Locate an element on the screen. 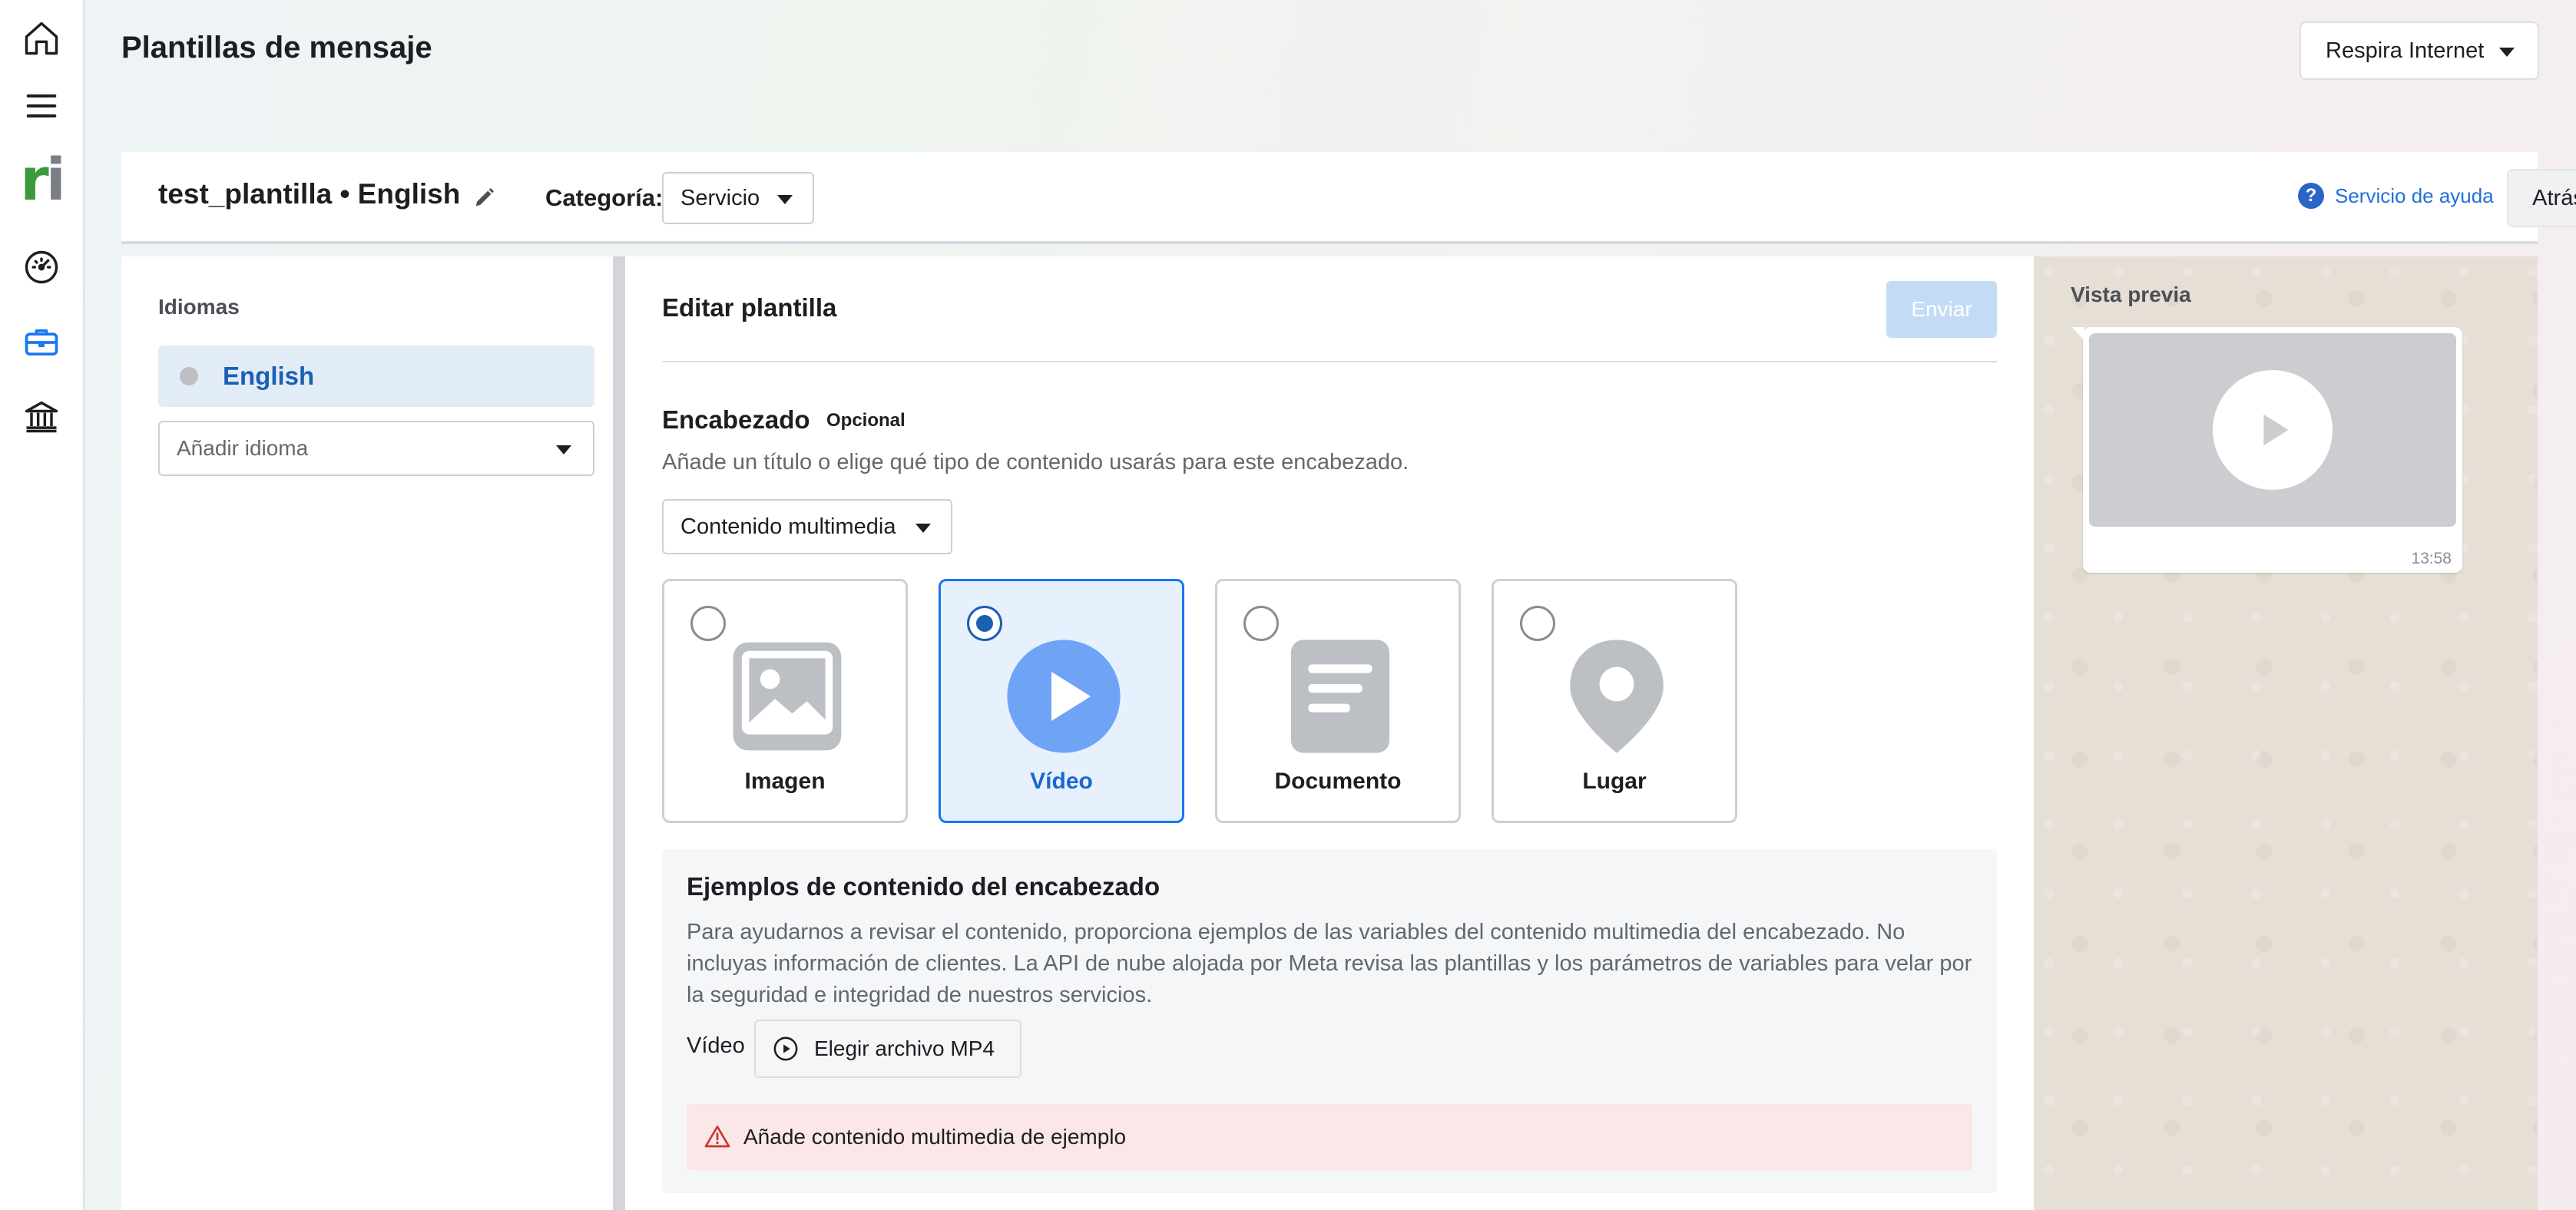 The height and width of the screenshot is (1210, 2576). document-icon is located at coordinates (1341, 696).